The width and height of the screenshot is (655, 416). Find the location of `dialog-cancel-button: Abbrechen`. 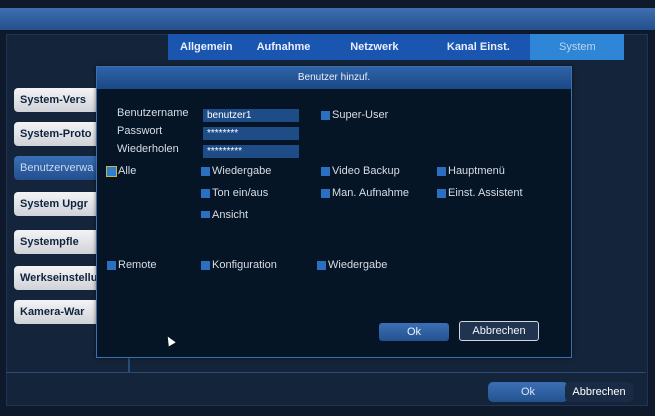

dialog-cancel-button: Abbrechen is located at coordinates (499, 331).